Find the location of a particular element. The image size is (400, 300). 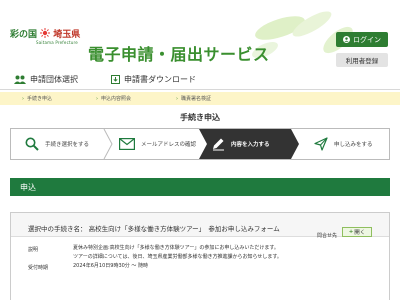

step-label: メールアドレスの確認 is located at coordinates (169, 145).